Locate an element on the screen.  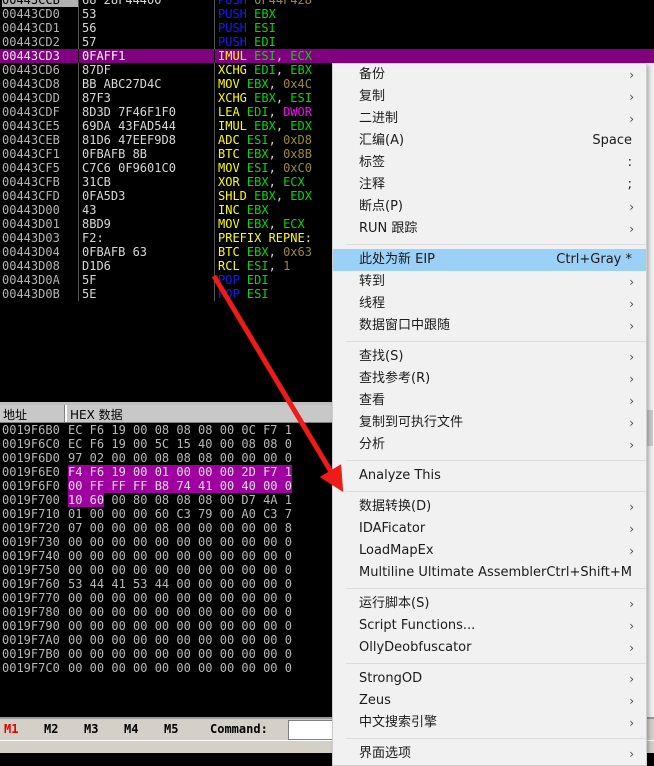
menu-item-a: 汇编(A) Space is located at coordinates (489, 141).